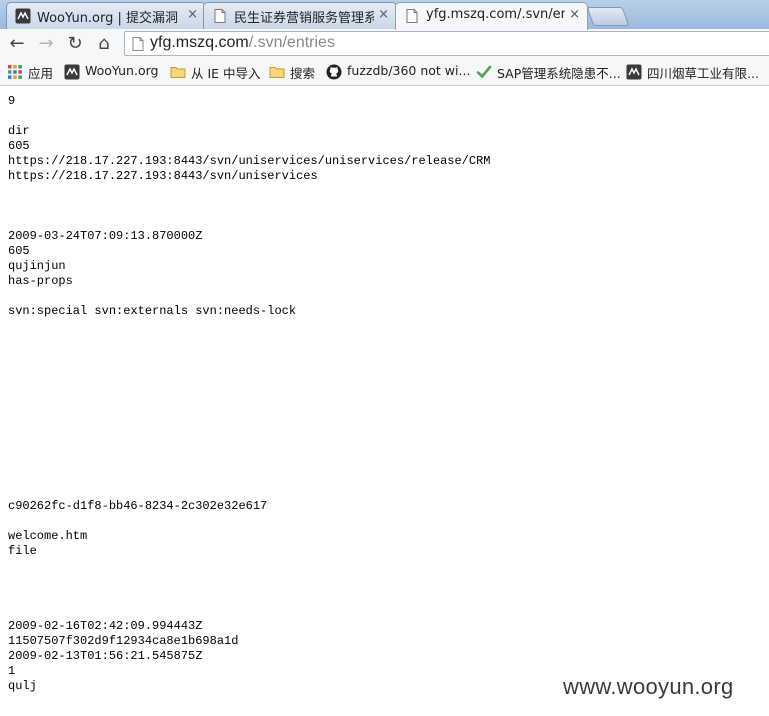 Image resolution: width=769 pixels, height=716 pixels. I want to click on bookmark-apps: 应用, so click(32, 72).